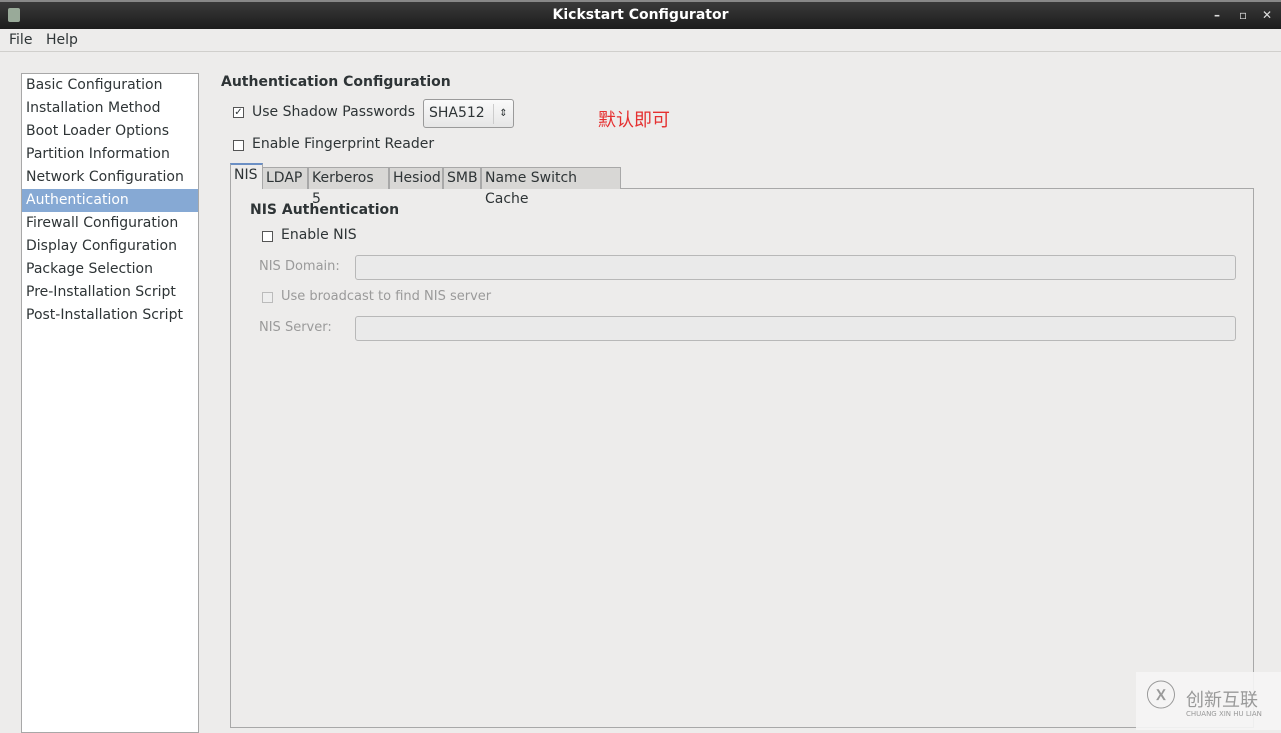 The image size is (1281, 733). I want to click on sidebar-item-partition: Partition Information, so click(110, 154).